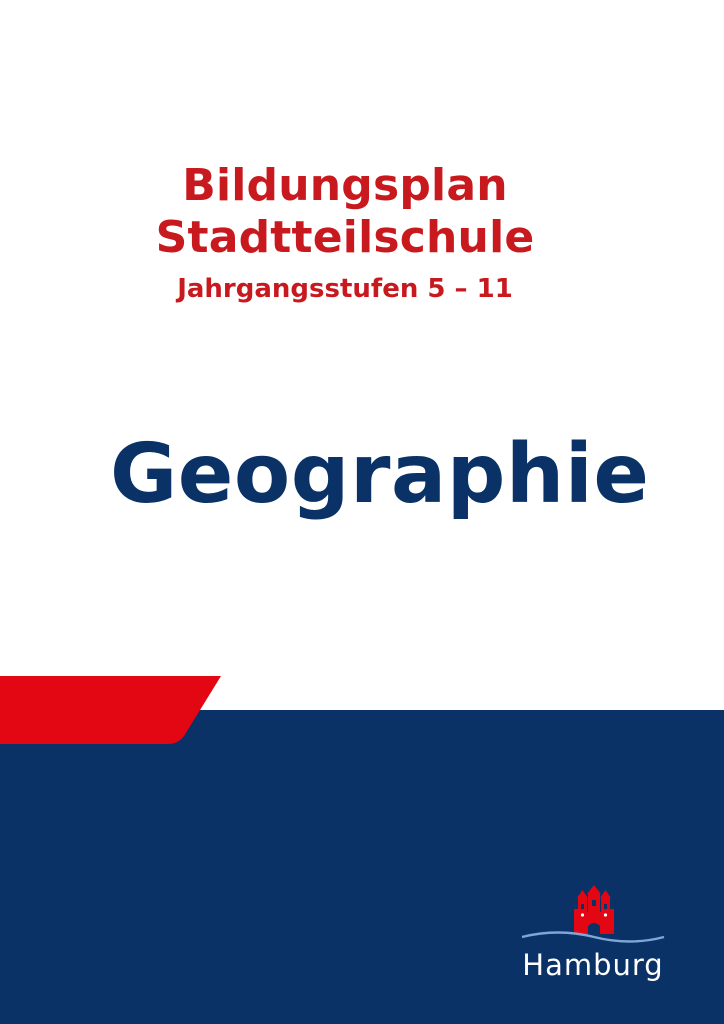 Image resolution: width=724 pixels, height=1024 pixels. What do you see at coordinates (345, 289) in the screenshot?
I see `subtitle-grades: Jahrgangsstufen 5 – 11` at bounding box center [345, 289].